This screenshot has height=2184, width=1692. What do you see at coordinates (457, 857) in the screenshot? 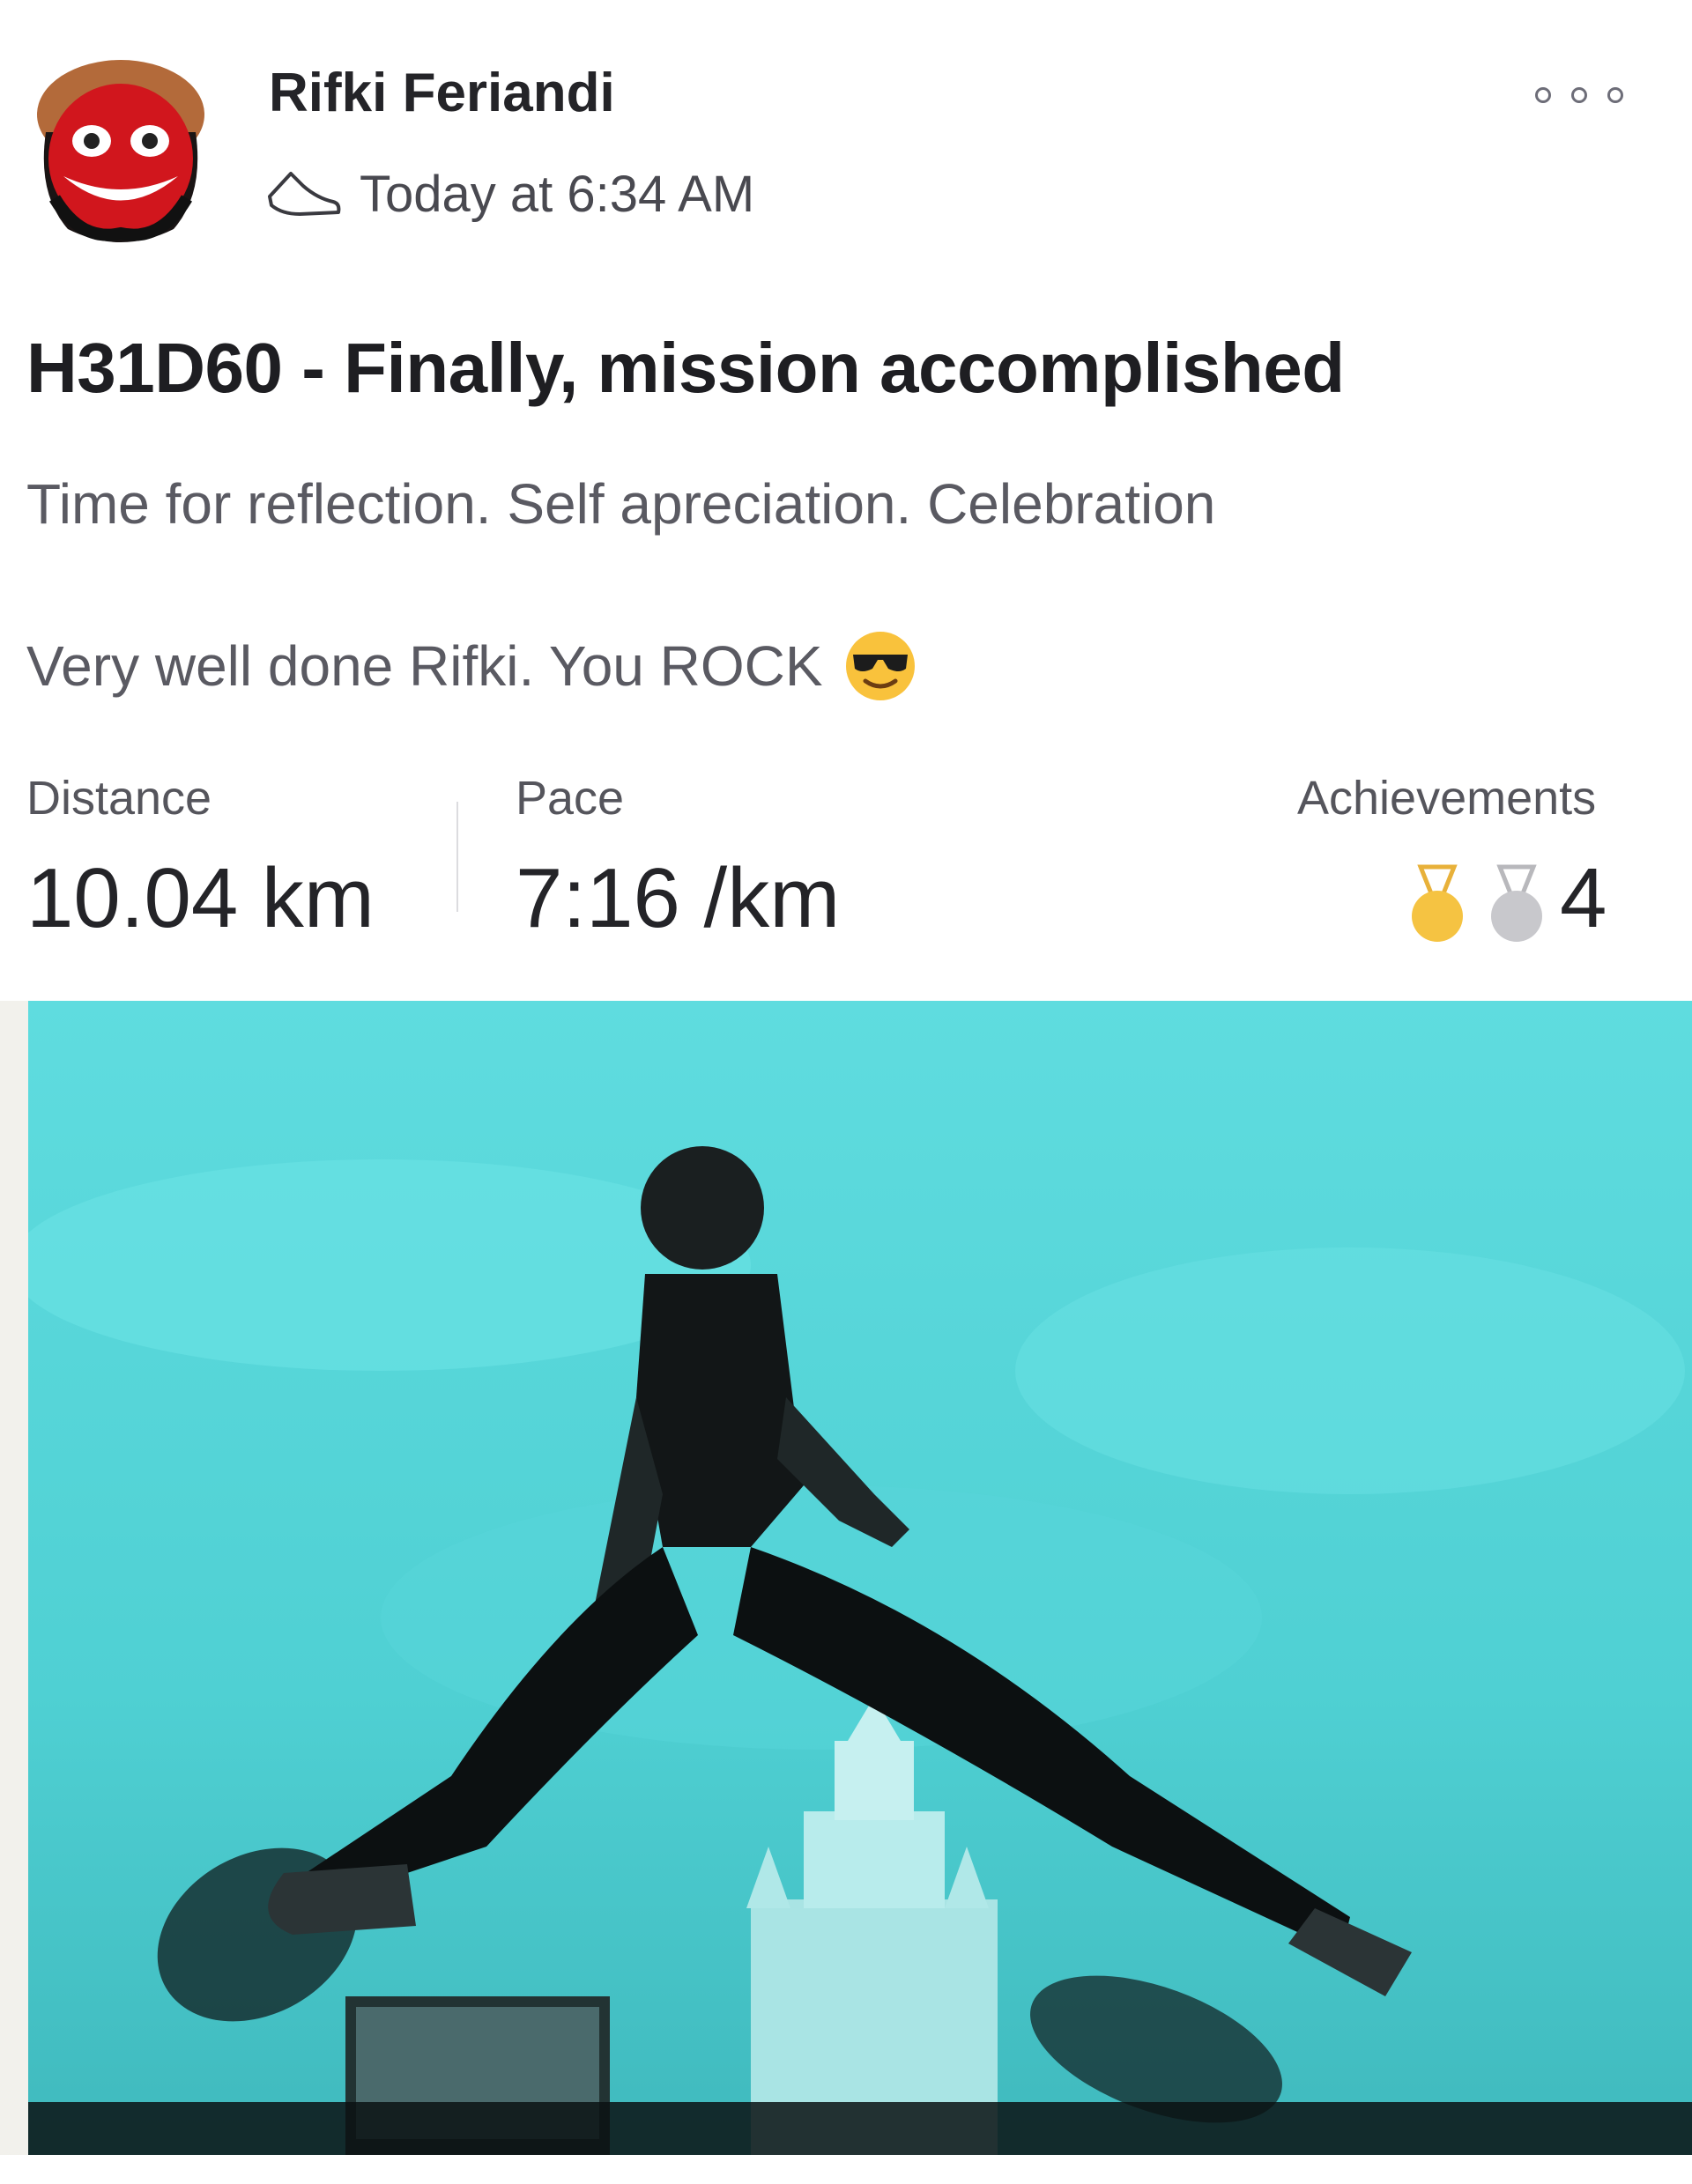
I see `stats-divider` at bounding box center [457, 857].